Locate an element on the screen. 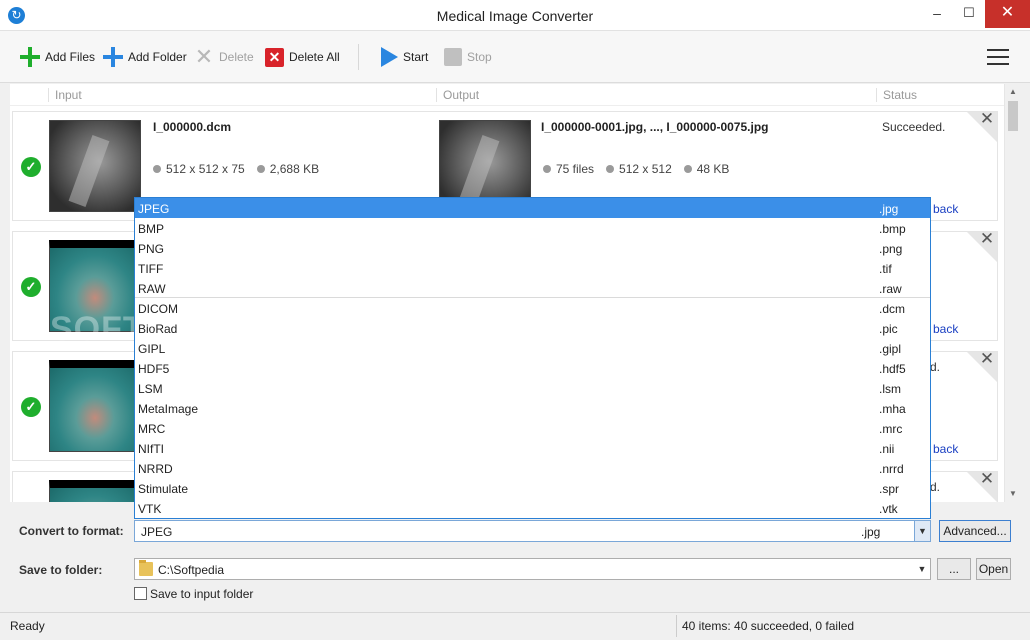 The image size is (1030, 640). format-select: JPEG .jpg ▼ is located at coordinates (532, 531).